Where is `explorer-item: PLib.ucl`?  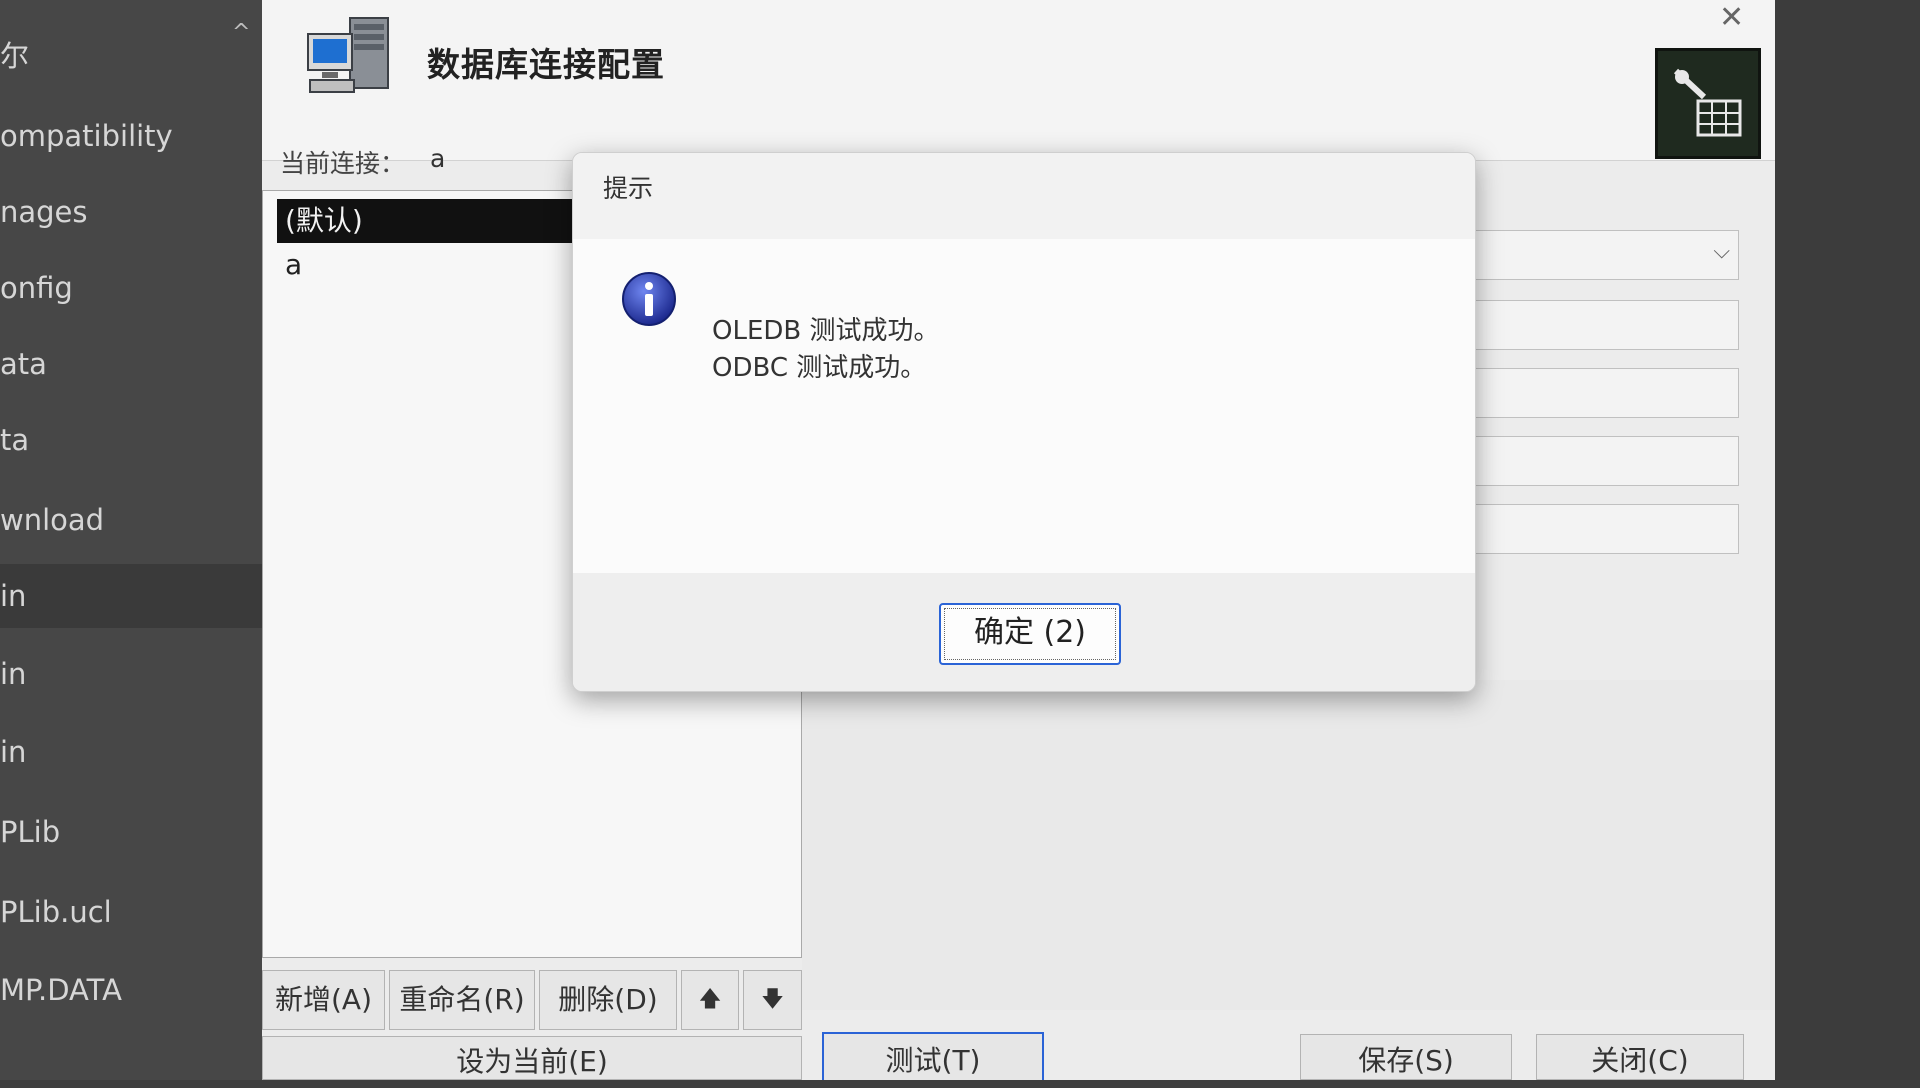
explorer-item: PLib.ucl is located at coordinates (131, 912).